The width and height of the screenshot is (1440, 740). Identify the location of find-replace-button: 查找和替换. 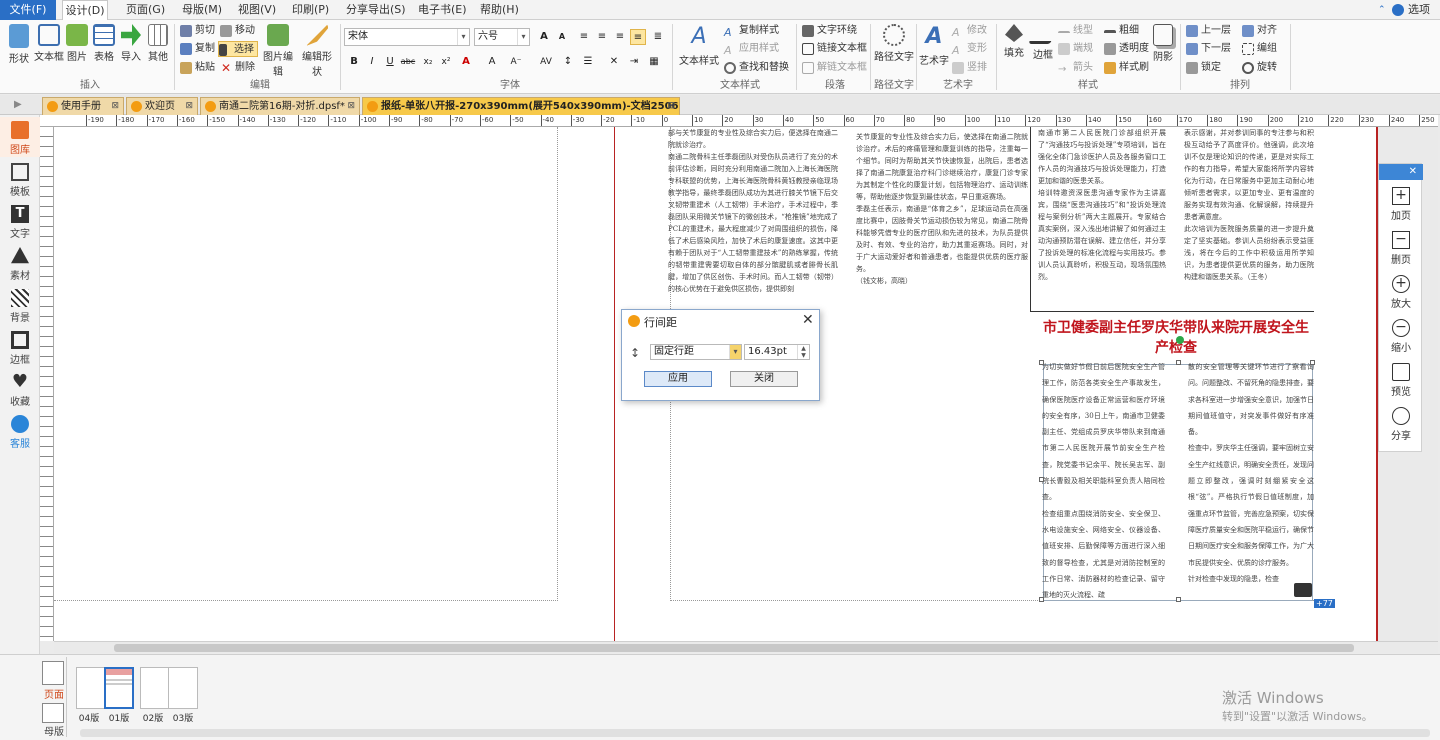
(756, 68).